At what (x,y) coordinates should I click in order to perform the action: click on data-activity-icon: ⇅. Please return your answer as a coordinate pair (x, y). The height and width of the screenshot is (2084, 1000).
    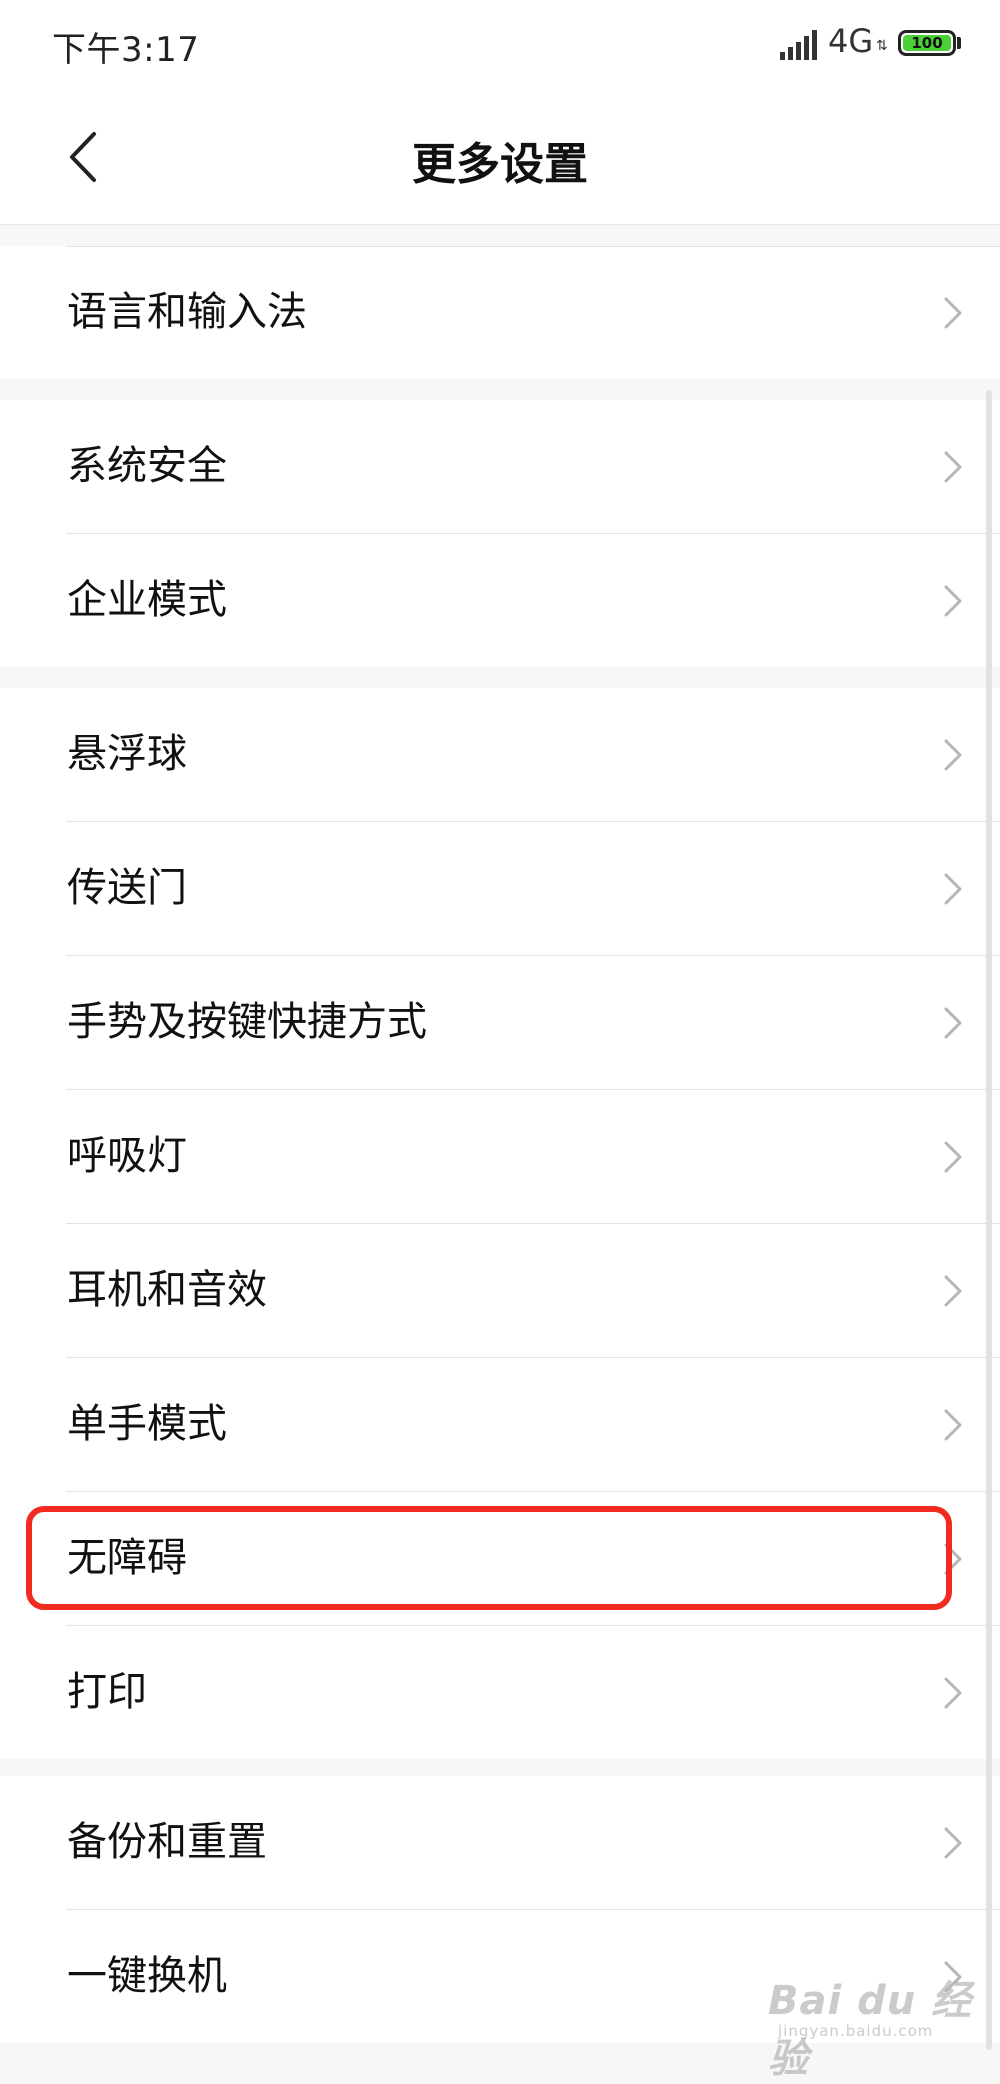
    Looking at the image, I should click on (882, 46).